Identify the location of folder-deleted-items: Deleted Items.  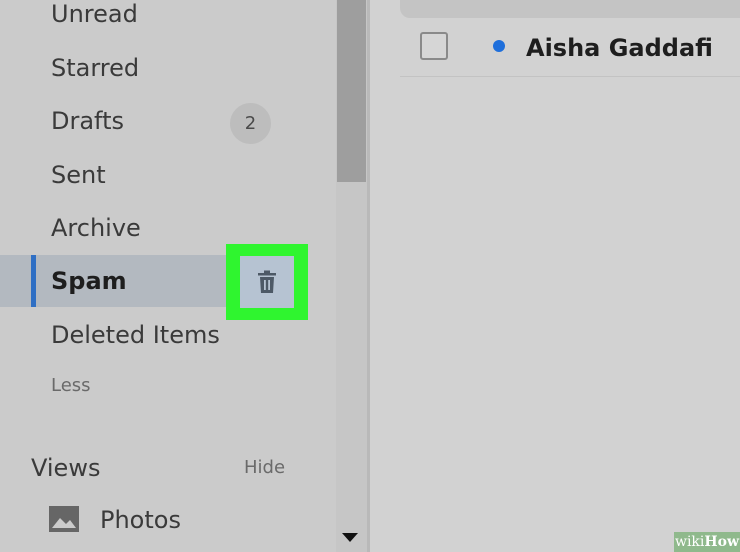
(150, 335).